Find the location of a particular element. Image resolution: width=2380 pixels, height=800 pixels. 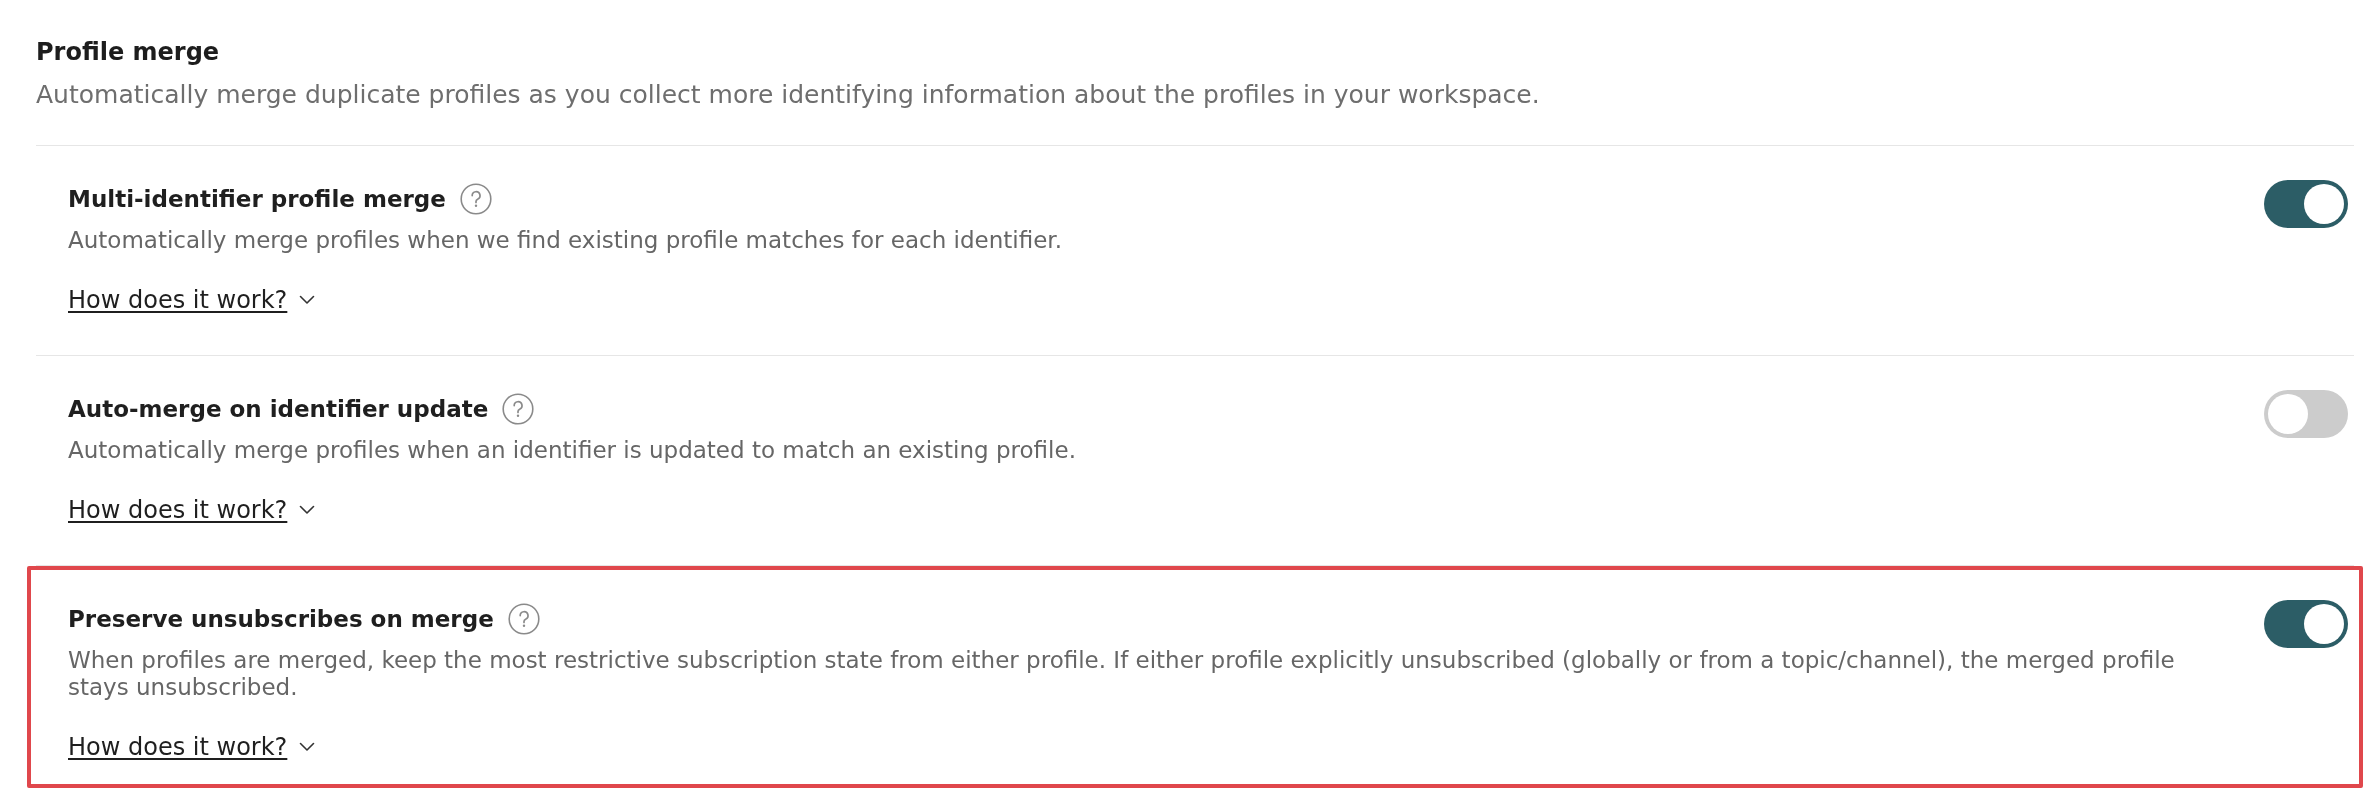

setting-title: Multi-identifier profile merge is located at coordinates (257, 199).